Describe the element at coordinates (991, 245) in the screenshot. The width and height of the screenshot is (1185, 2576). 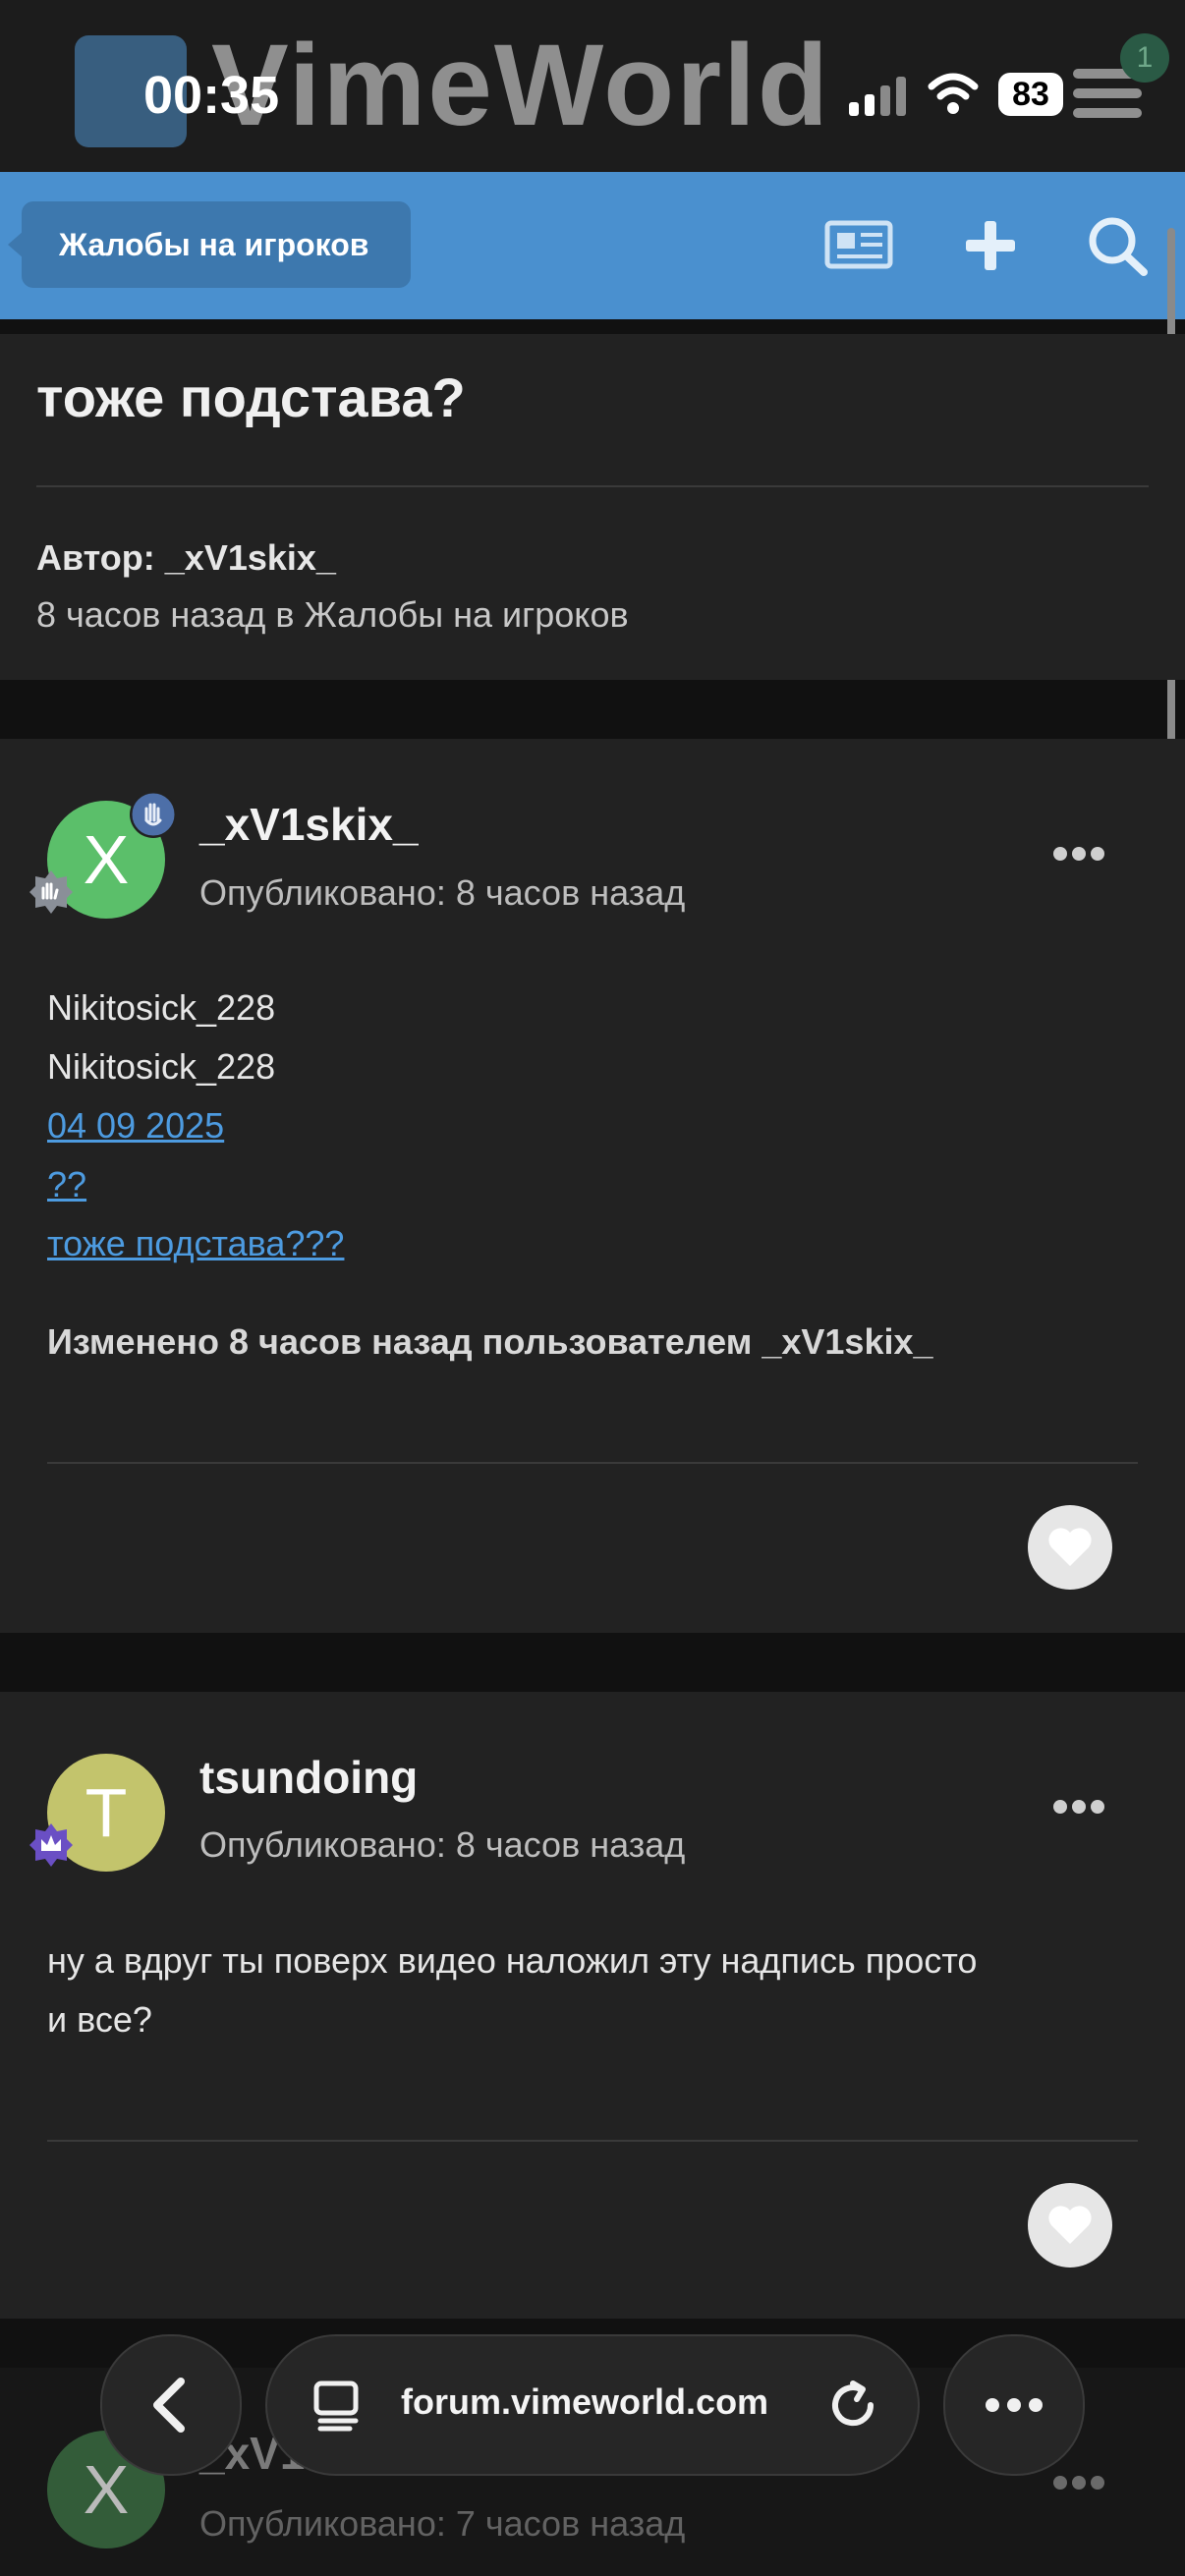
I see `plus-icon` at that location.